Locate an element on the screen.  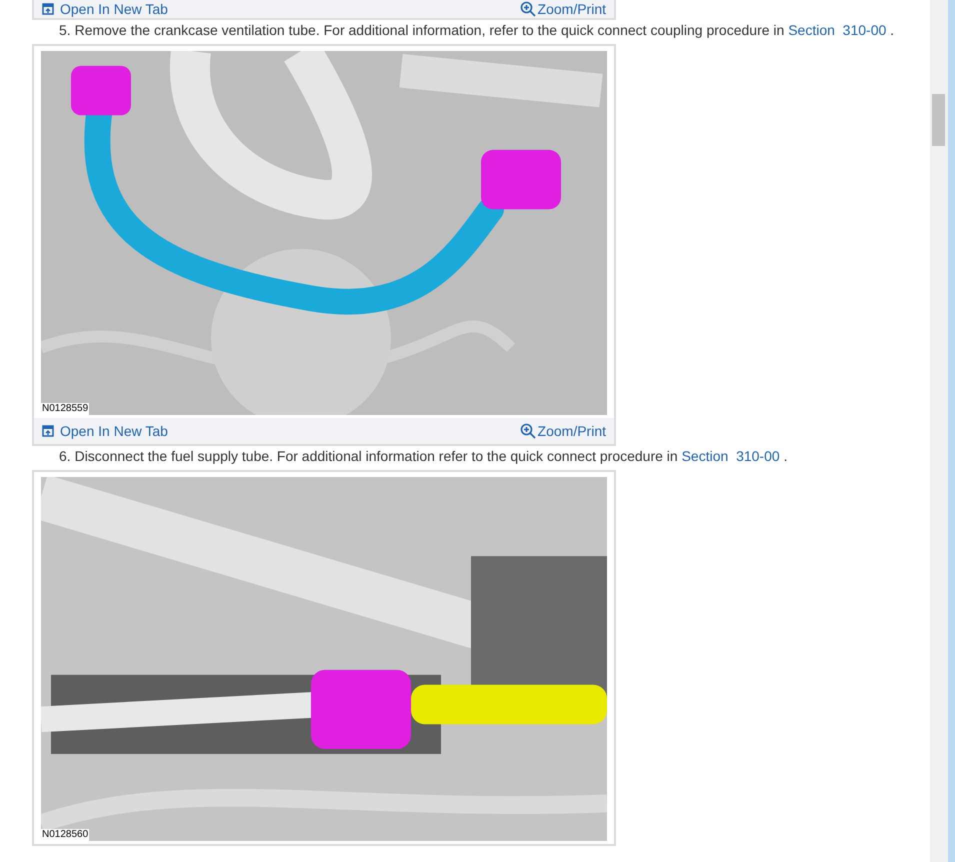
figure-id-label: N0128559 is located at coordinates (65, 409).